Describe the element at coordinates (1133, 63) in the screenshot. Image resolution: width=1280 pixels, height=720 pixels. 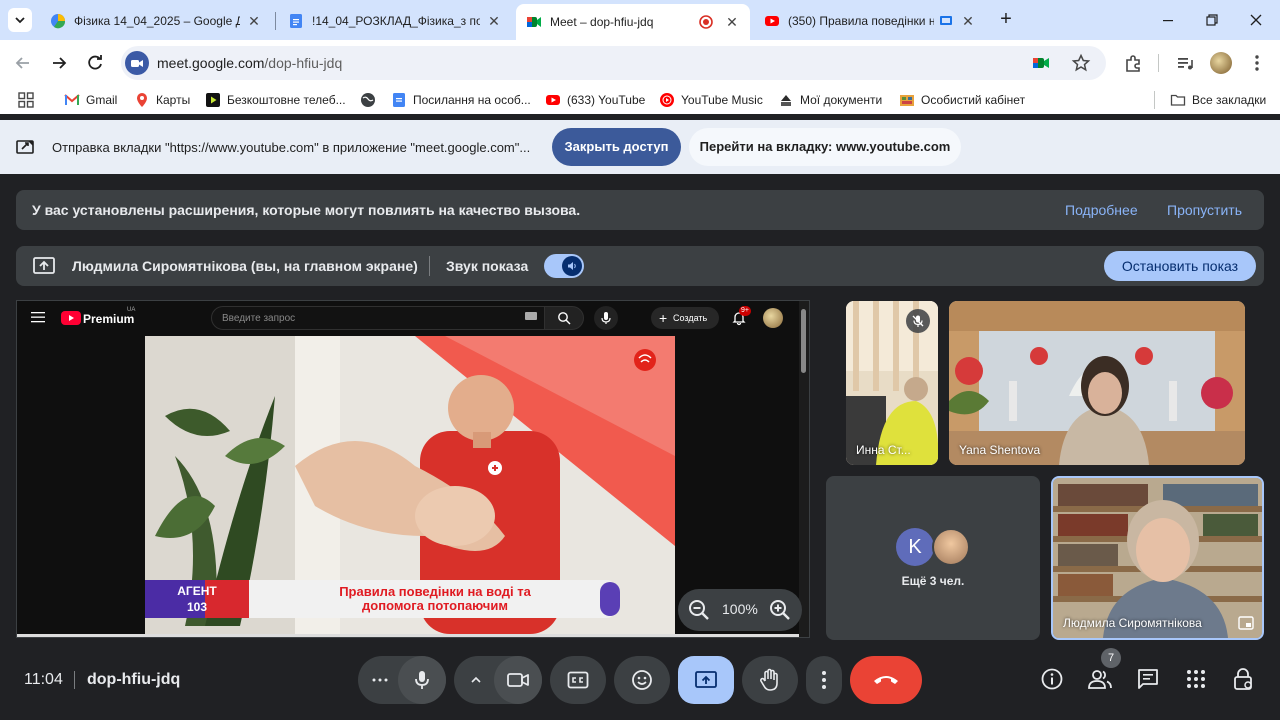
I see `extensions-icon` at that location.